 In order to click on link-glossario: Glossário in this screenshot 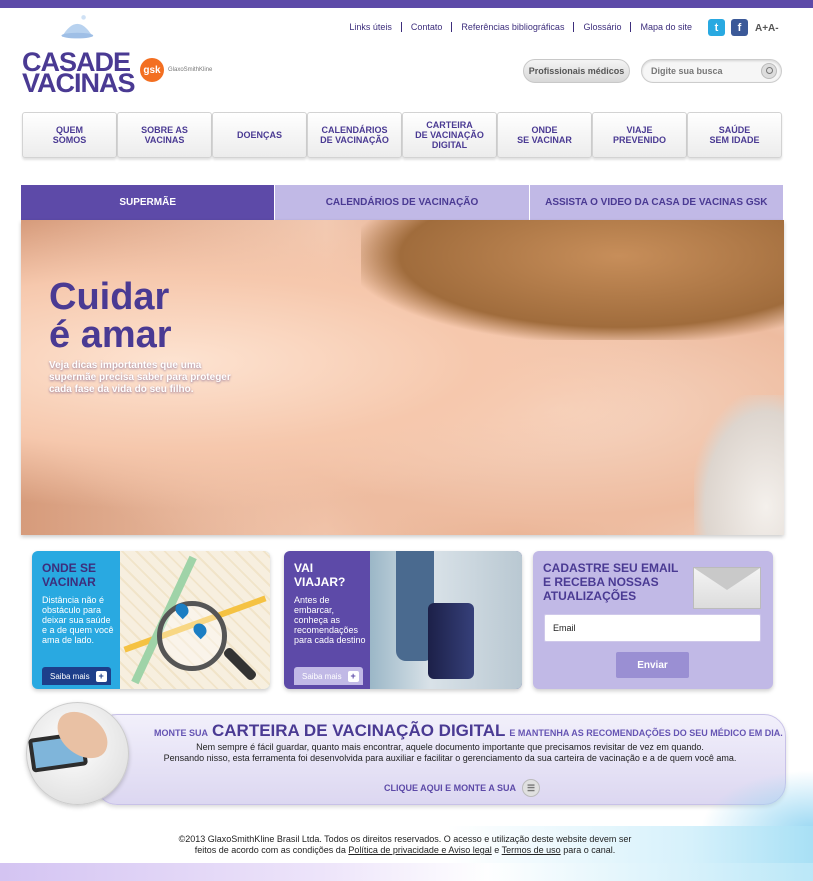, I will do `click(601, 27)`.